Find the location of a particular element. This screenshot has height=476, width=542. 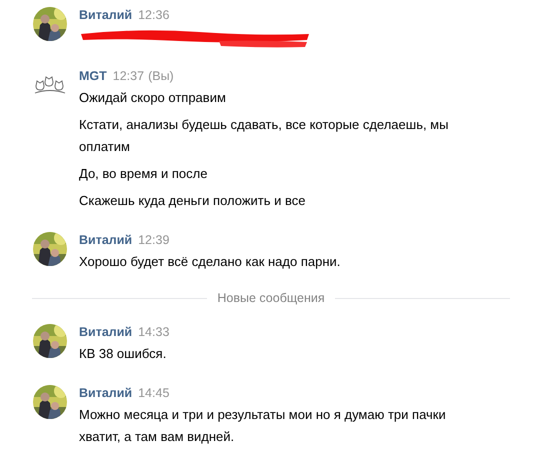

message-text: До, во время и после is located at coordinates (143, 174).